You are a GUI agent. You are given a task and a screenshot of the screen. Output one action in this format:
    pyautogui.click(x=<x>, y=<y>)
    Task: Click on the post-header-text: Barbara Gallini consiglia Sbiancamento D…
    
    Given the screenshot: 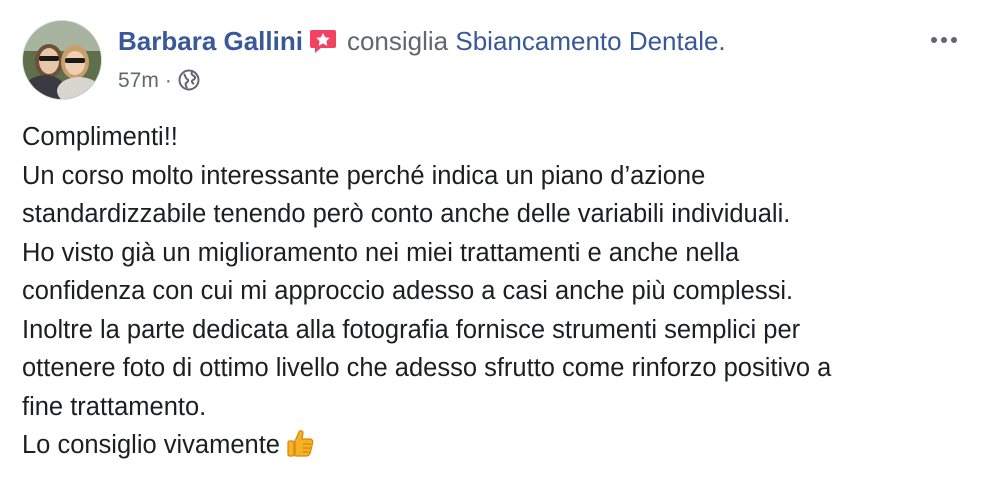 What is the action you would take?
    pyautogui.click(x=511, y=61)
    